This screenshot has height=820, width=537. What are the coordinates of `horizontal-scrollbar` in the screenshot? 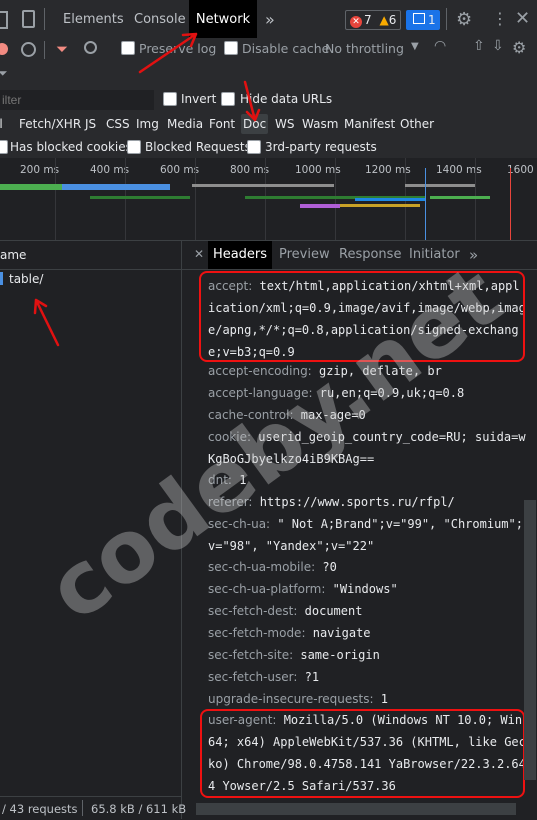 It's located at (356, 809).